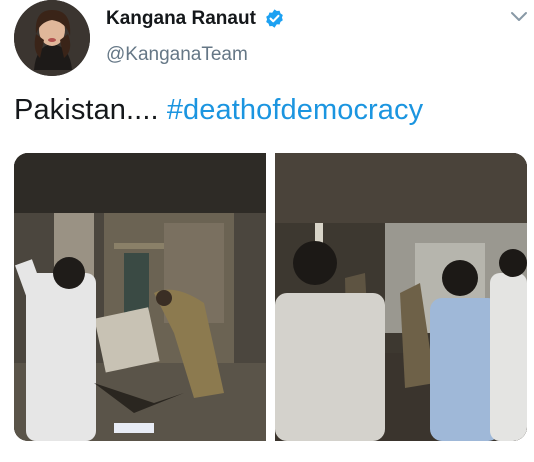  I want to click on author-handle: @KanganaTeam, so click(177, 55).